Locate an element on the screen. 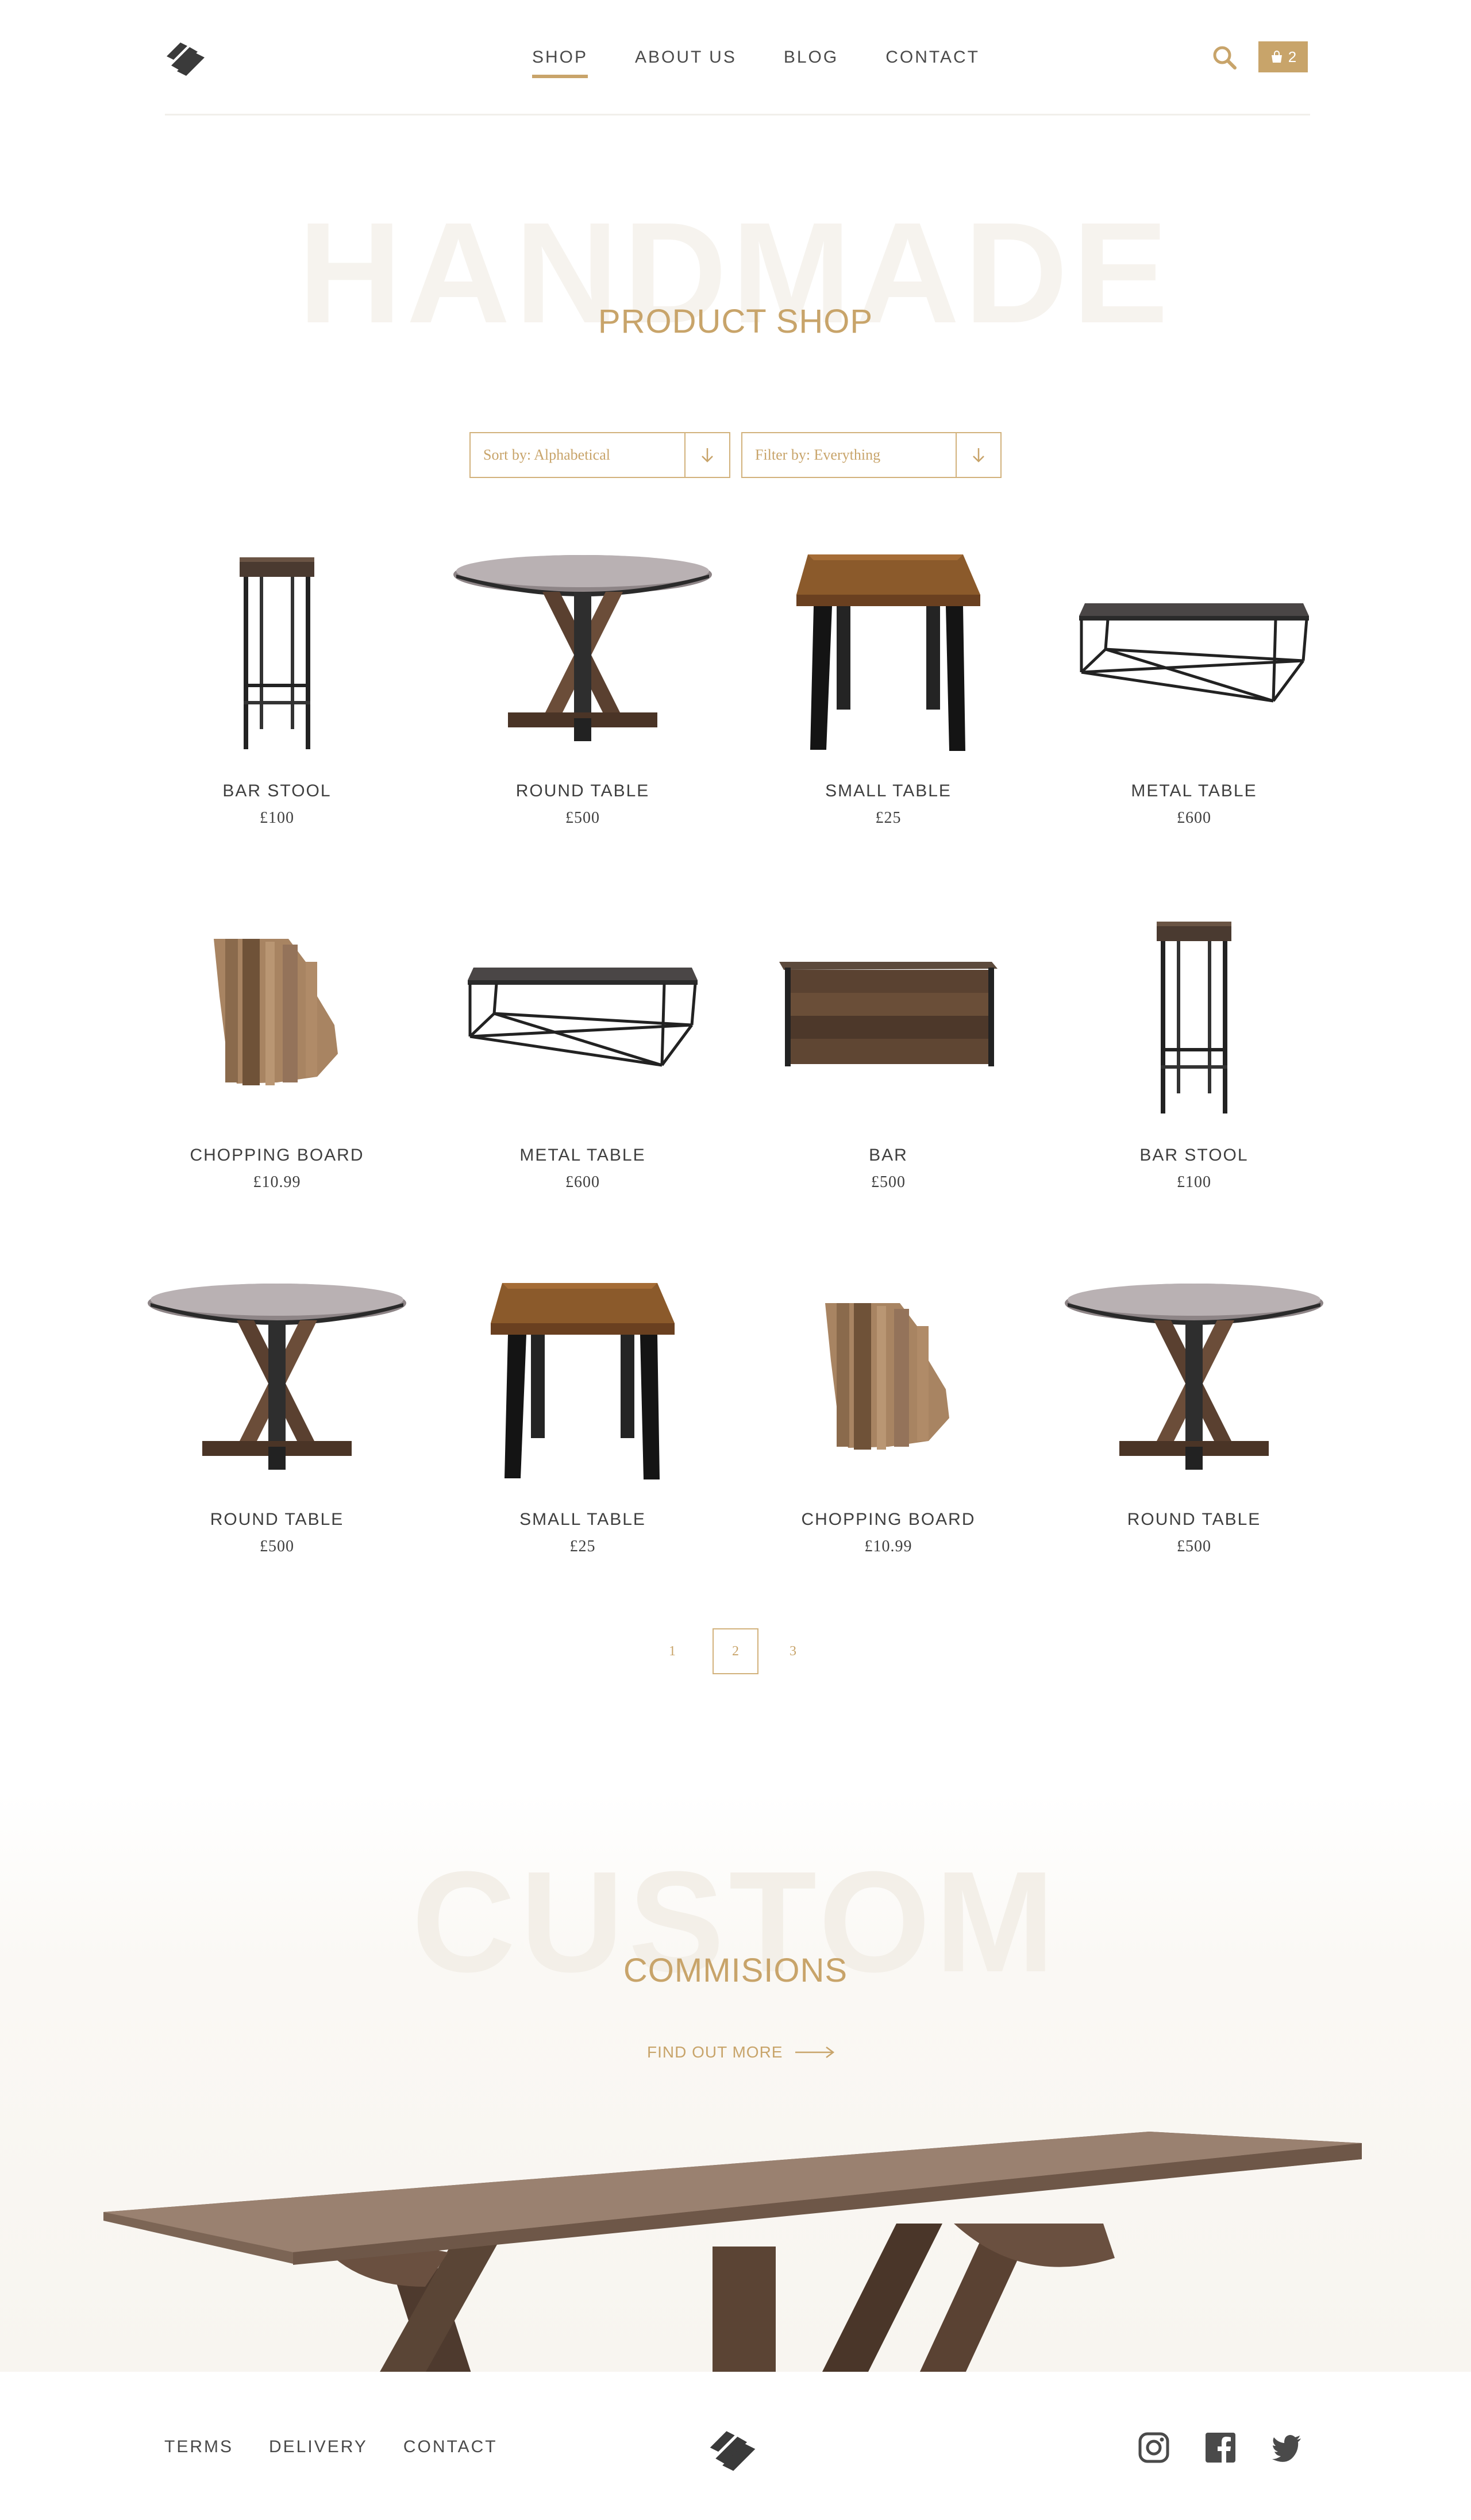 The width and height of the screenshot is (1471, 2520). filter-dropdown-button is located at coordinates (978, 455).